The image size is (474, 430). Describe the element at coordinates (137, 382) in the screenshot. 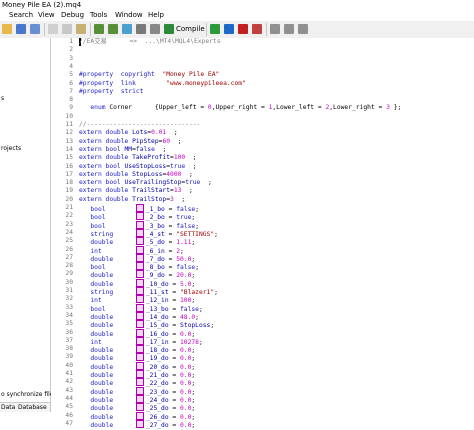

I see `code-line: double _22_do = 0.0;` at that location.